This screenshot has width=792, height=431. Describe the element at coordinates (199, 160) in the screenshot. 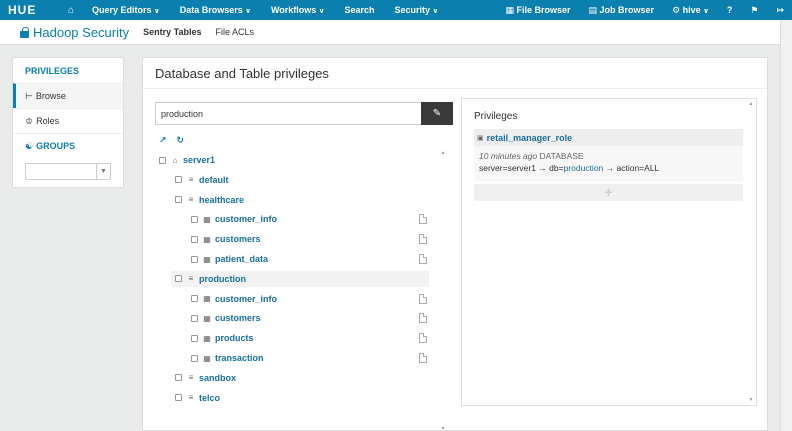

I see `node-label: server1` at that location.